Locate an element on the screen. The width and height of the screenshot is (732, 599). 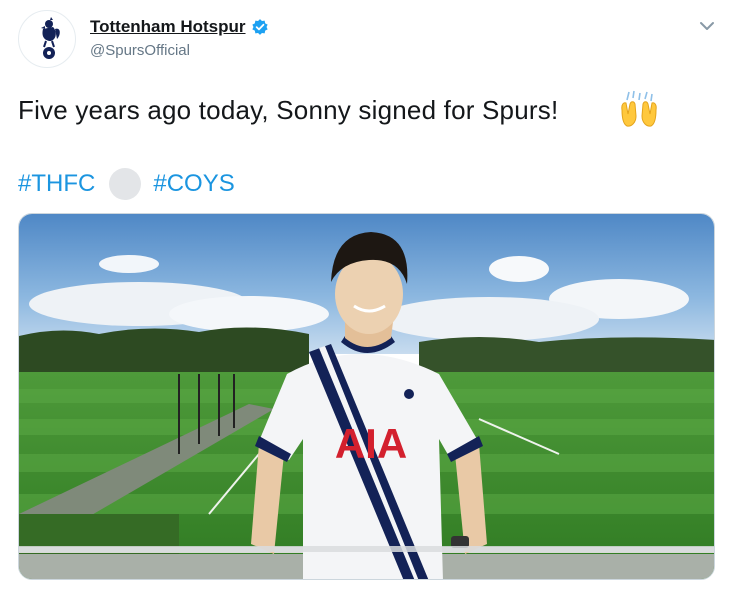
avatar is located at coordinates (47, 39).